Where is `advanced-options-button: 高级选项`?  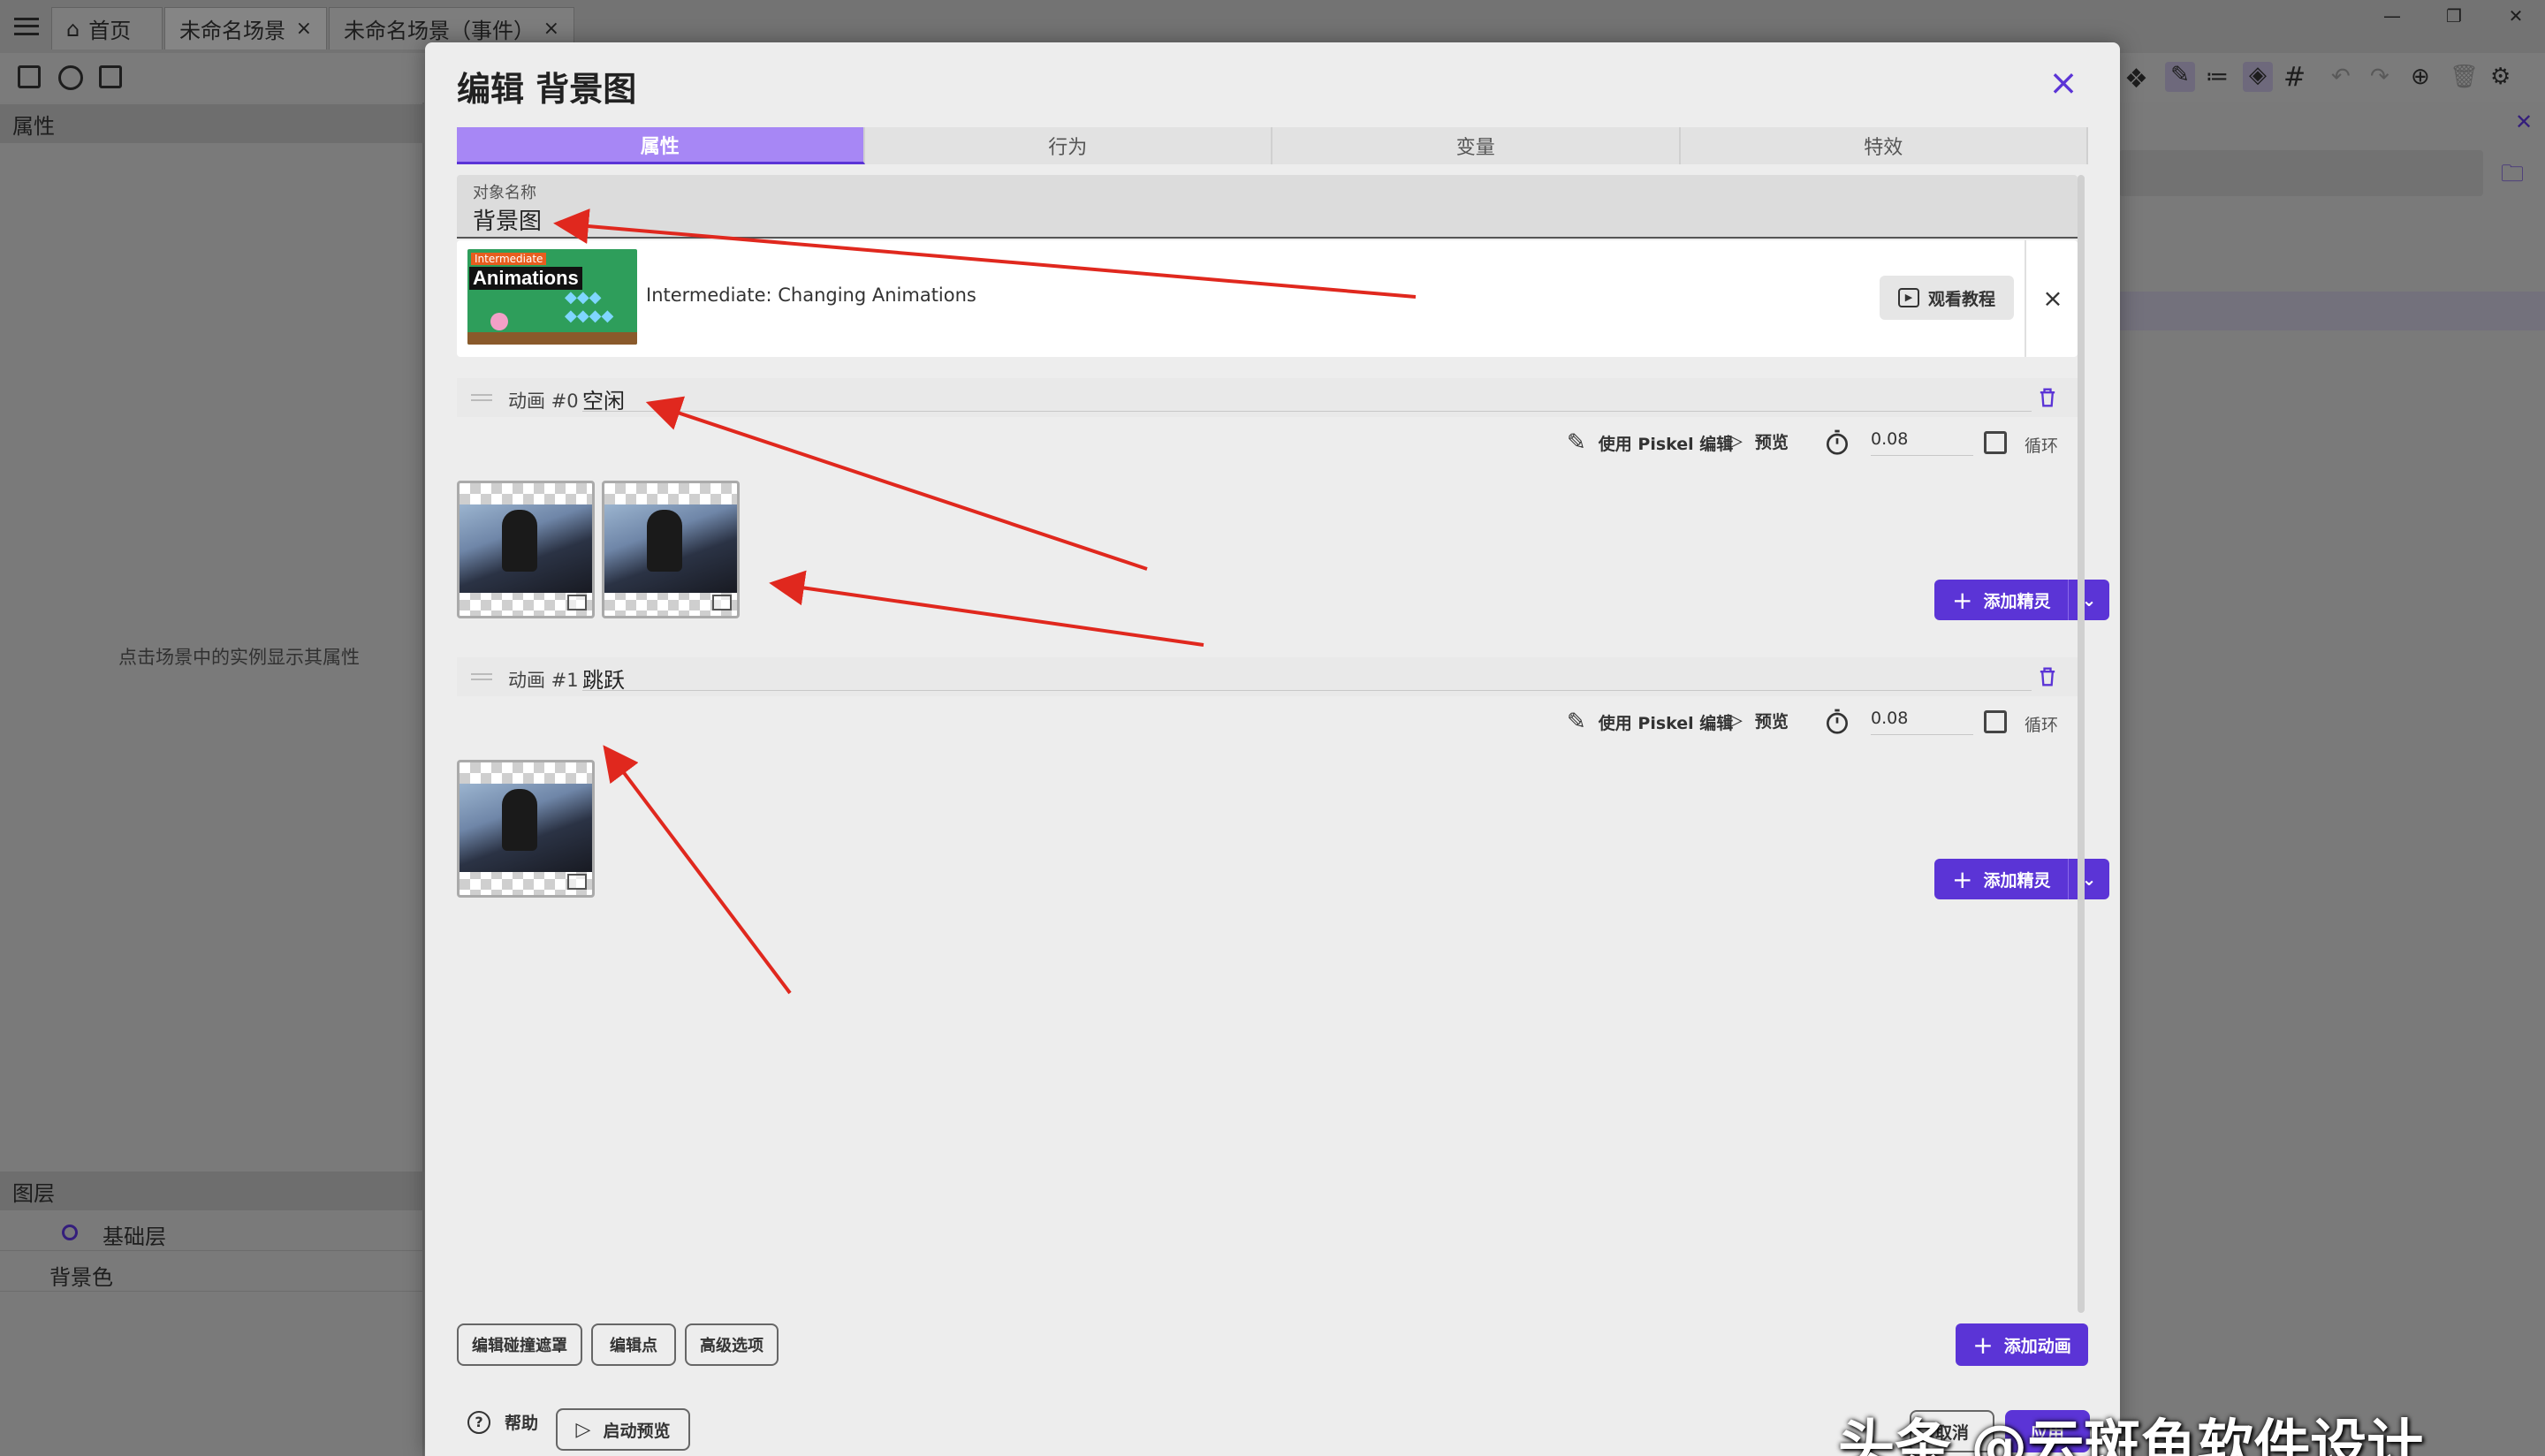 advanced-options-button: 高级选项 is located at coordinates (732, 1344).